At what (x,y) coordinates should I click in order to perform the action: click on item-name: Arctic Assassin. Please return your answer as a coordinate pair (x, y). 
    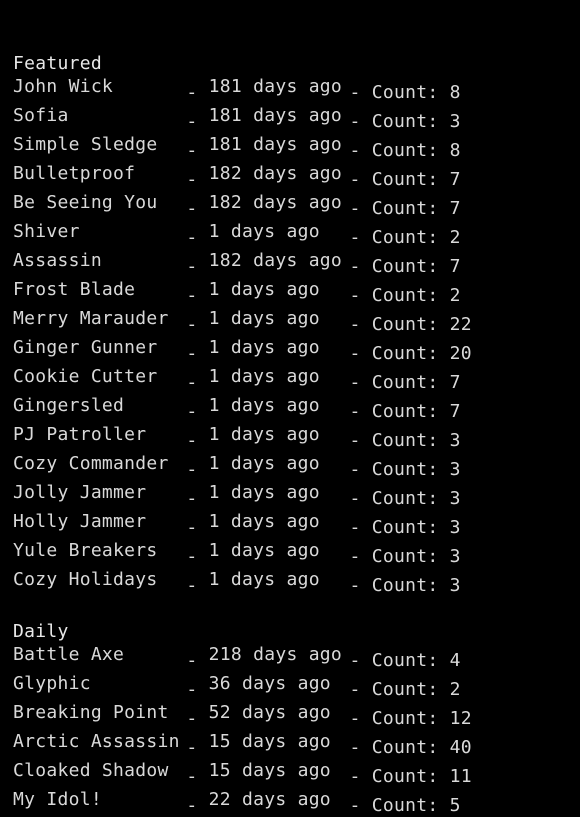
    Looking at the image, I should click on (96, 741).